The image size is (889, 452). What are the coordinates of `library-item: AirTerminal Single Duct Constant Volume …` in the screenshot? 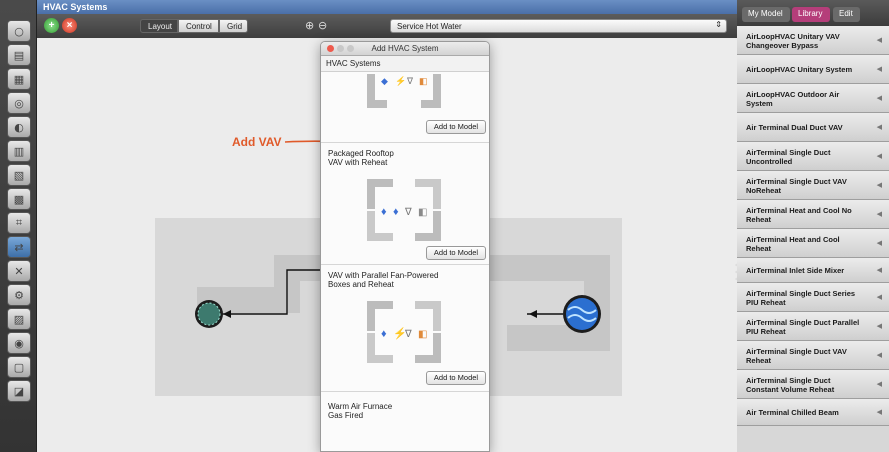 It's located at (813, 384).